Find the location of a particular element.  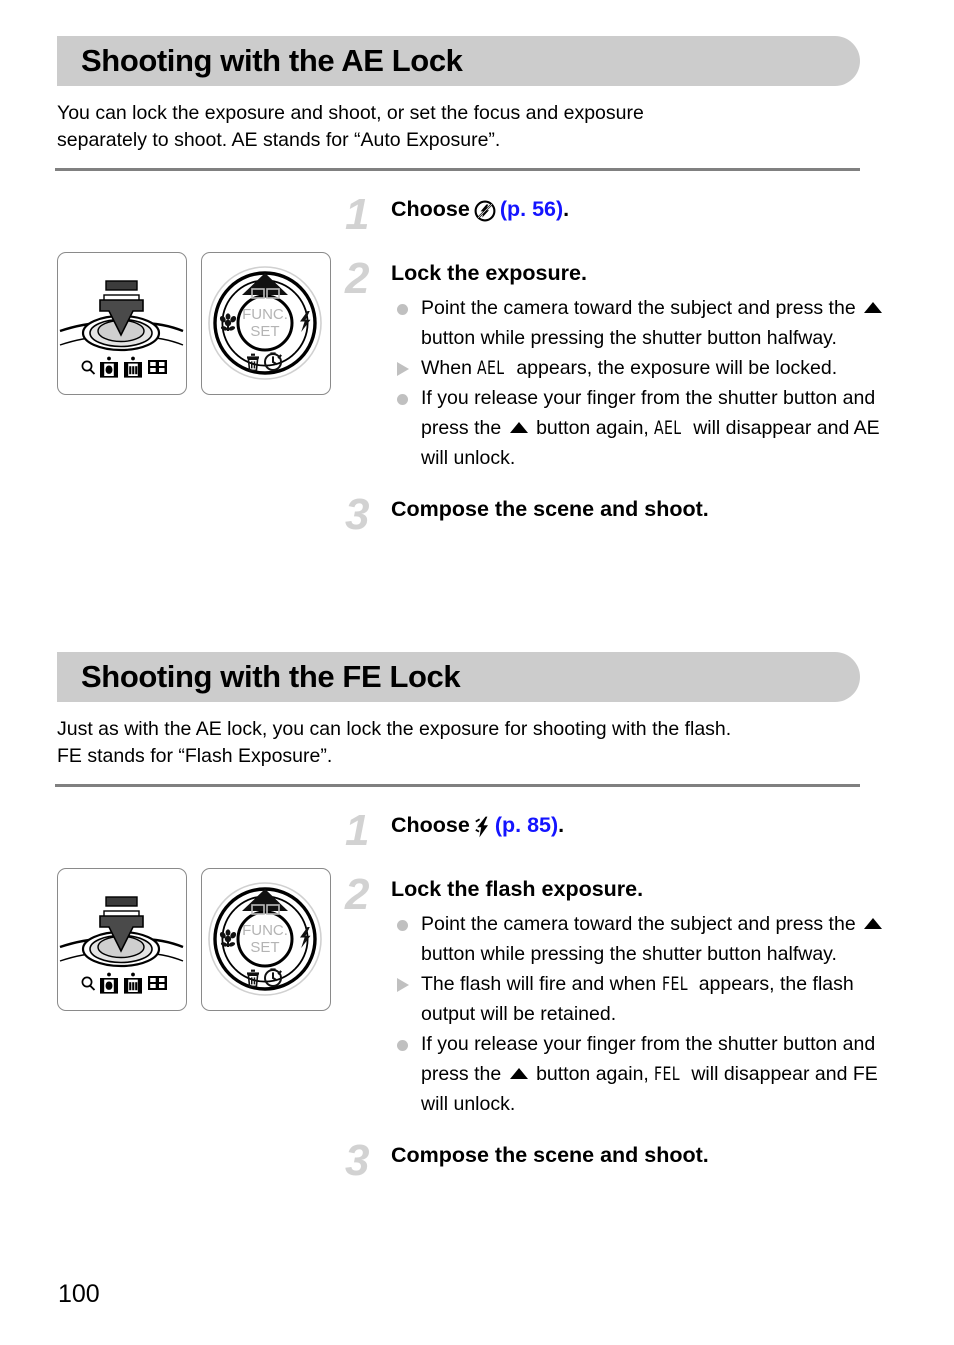

section-header-bar-ae-lock: Shooting with the AE Lock is located at coordinates (458, 61).